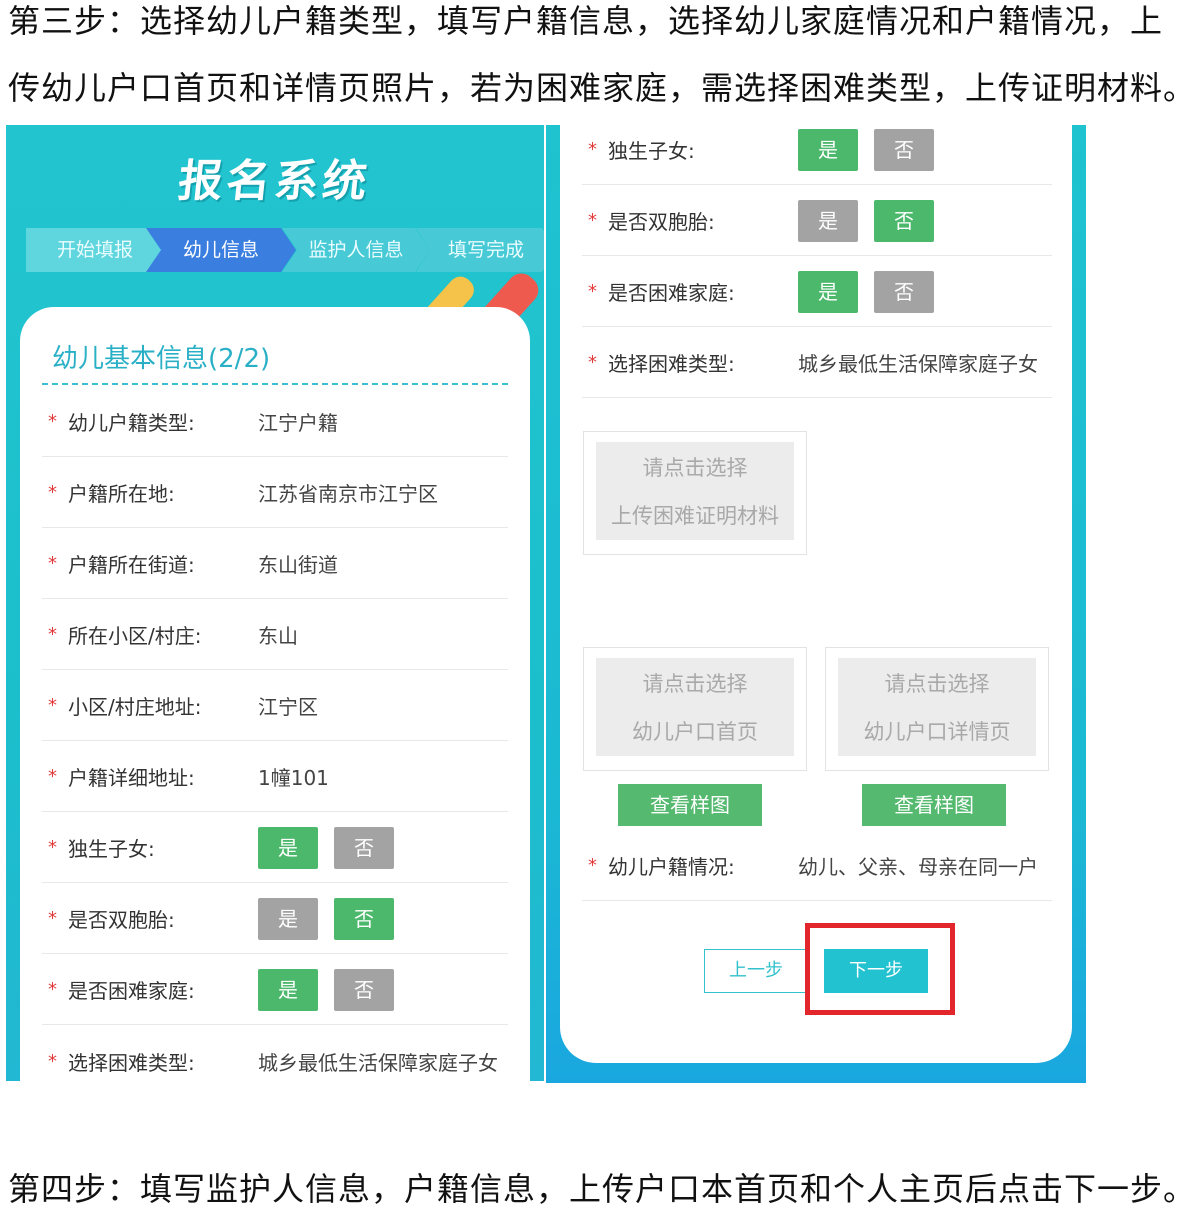  I want to click on field-community-address: * 小区/村庄地址: 江宁区, so click(275, 706).